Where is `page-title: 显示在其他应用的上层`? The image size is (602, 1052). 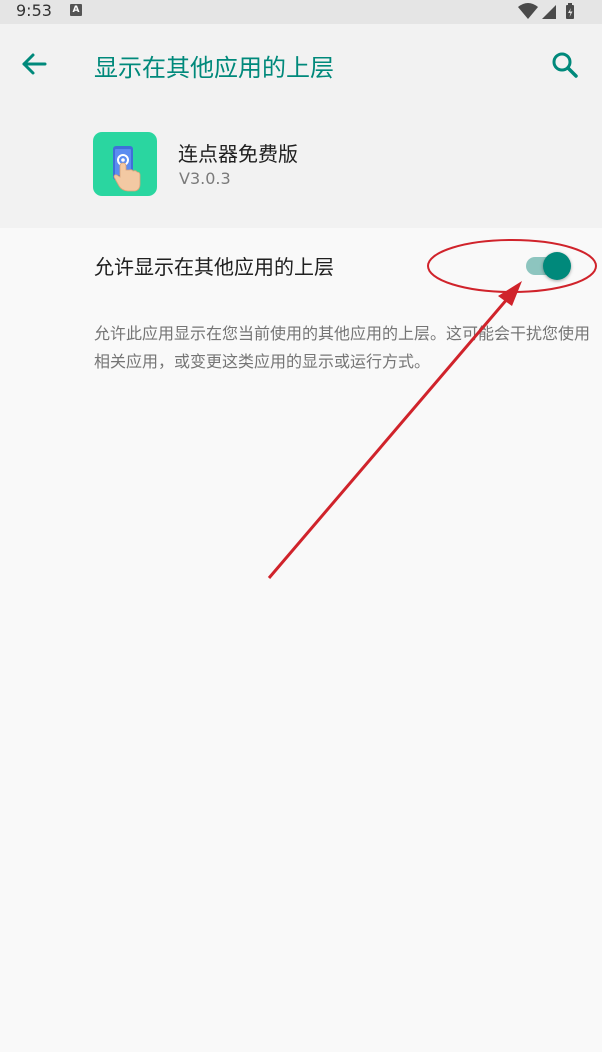 page-title: 显示在其他应用的上层 is located at coordinates (214, 68).